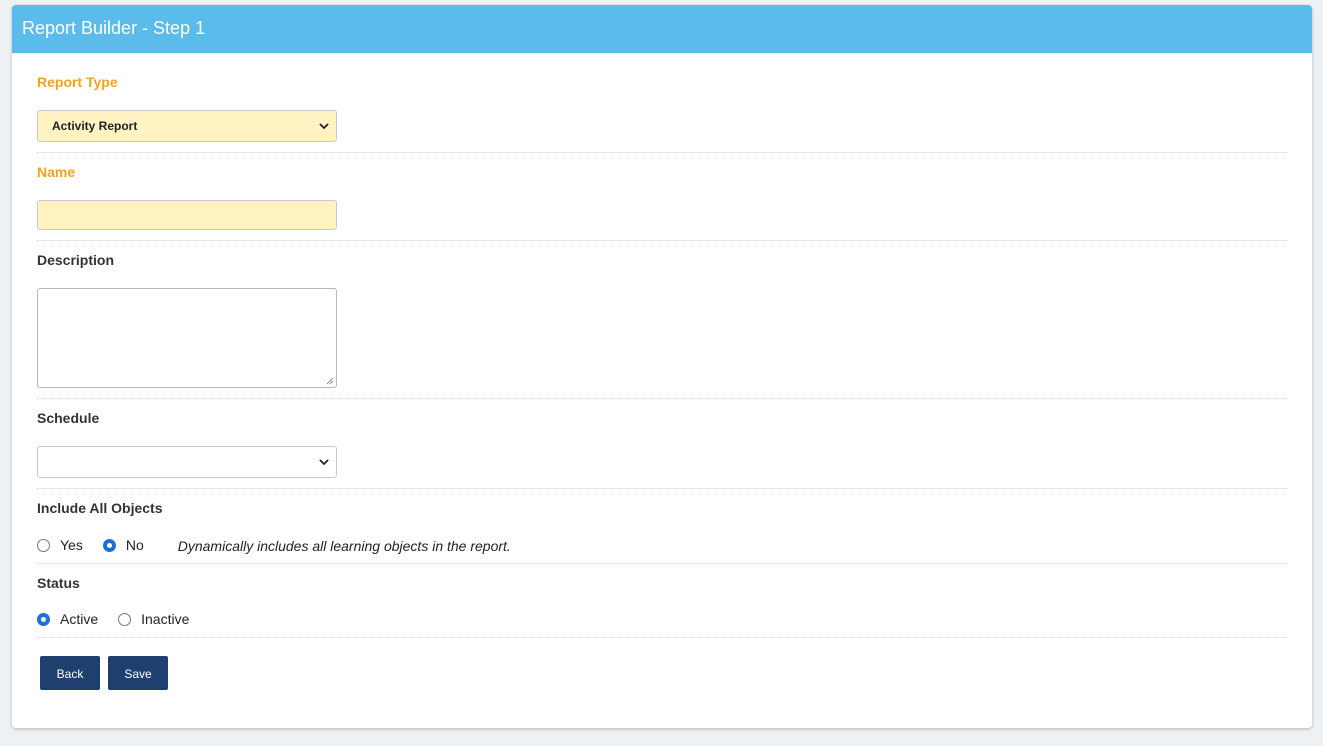 This screenshot has height=746, width=1323. Describe the element at coordinates (662, 29) in the screenshot. I see `panel-header: Report Builder - Step 1` at that location.